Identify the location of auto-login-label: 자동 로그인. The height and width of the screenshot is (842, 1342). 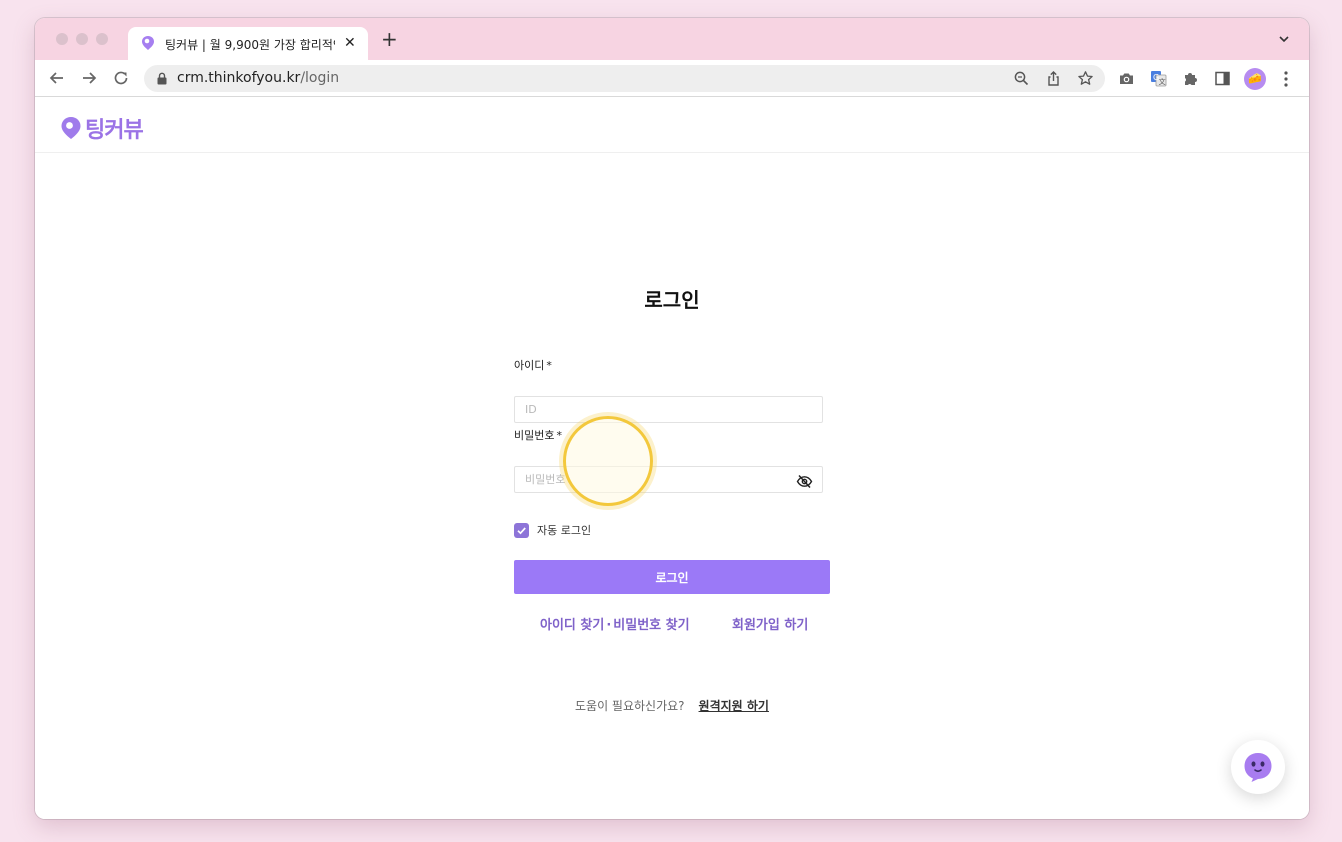
(564, 530).